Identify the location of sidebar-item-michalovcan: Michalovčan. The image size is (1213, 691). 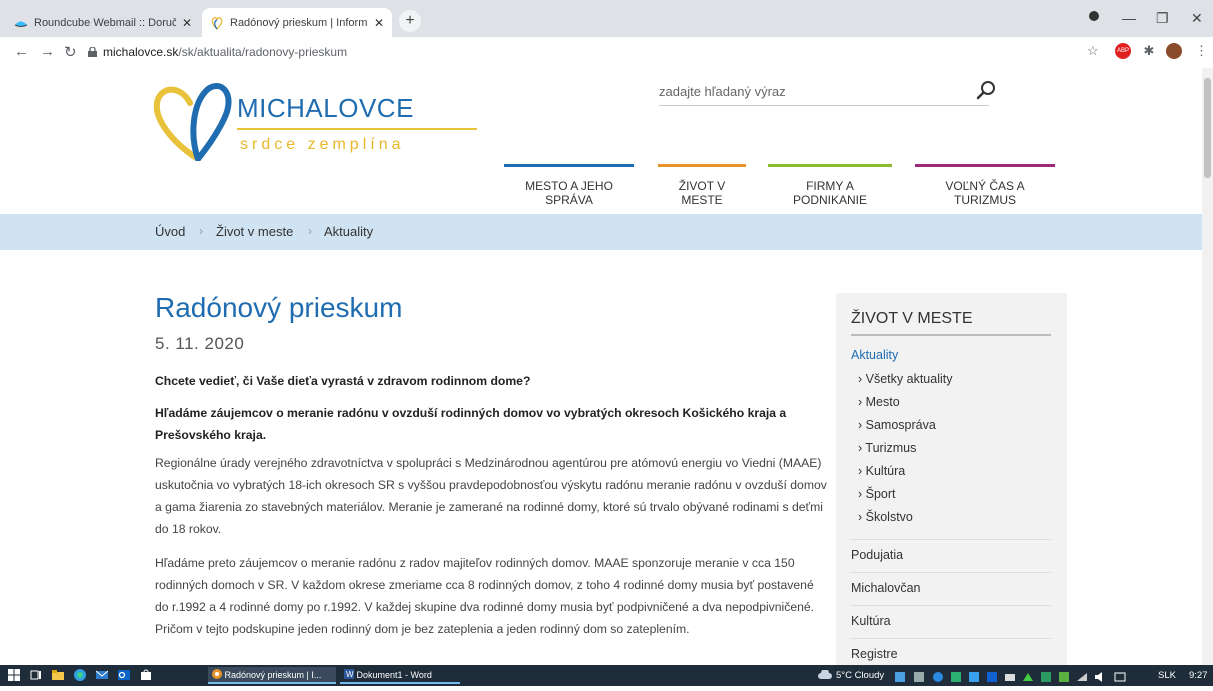
(951, 583).